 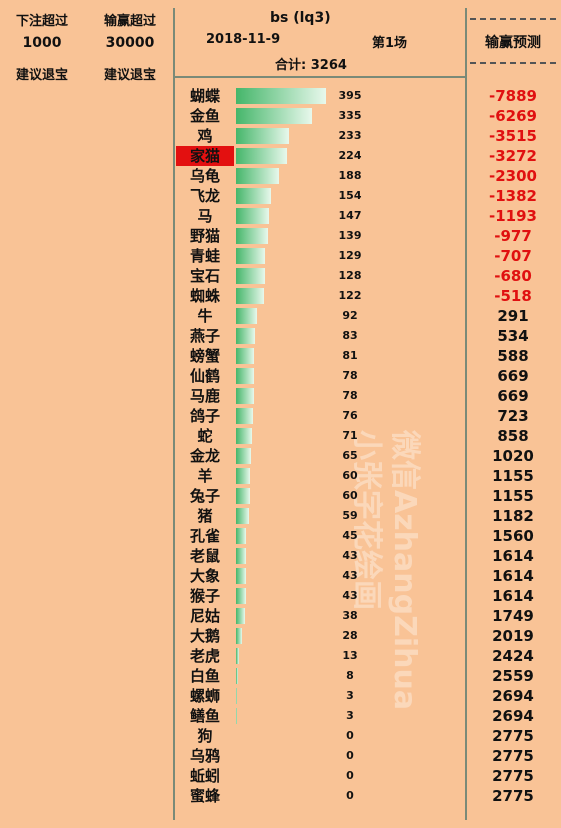 I want to click on prediction-value: -1382, so click(x=513, y=196).